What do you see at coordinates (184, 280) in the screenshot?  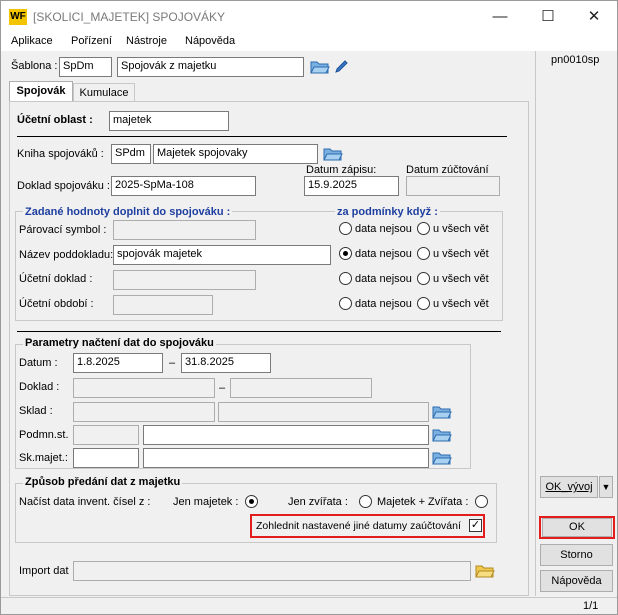 I see `ucetni-doklad-field` at bounding box center [184, 280].